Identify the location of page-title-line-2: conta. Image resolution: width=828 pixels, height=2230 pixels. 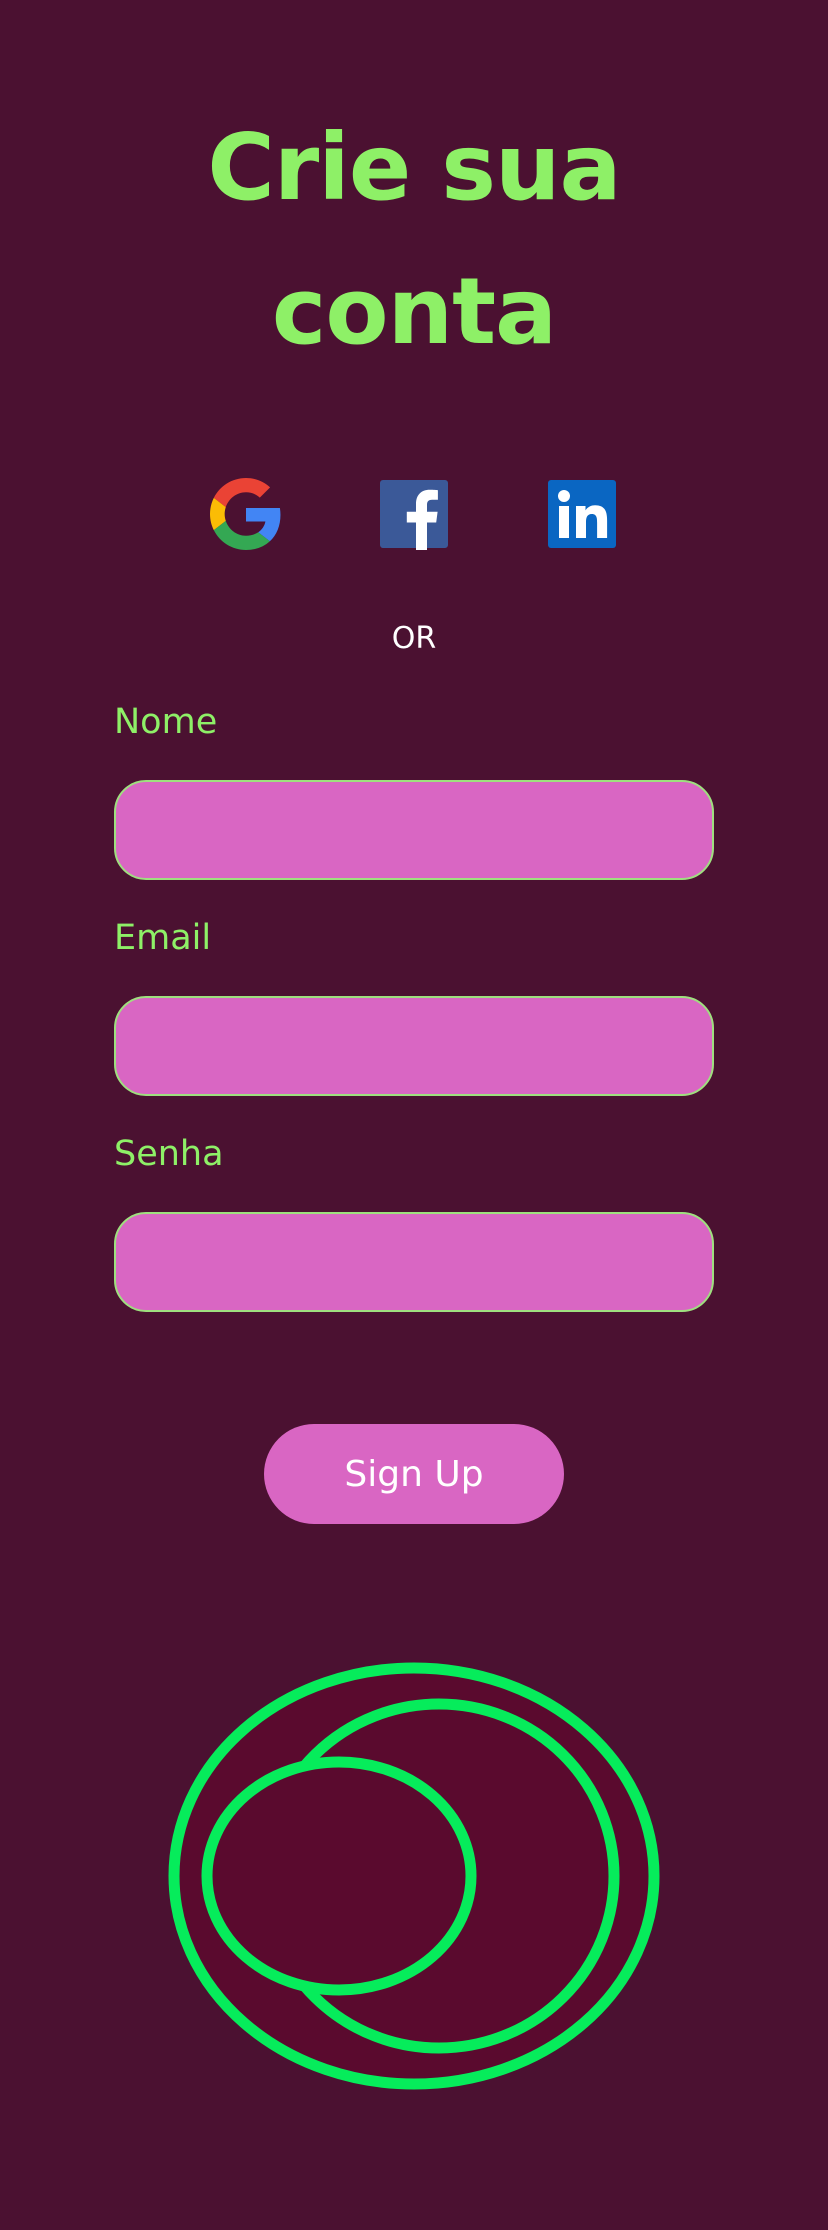
(414, 311).